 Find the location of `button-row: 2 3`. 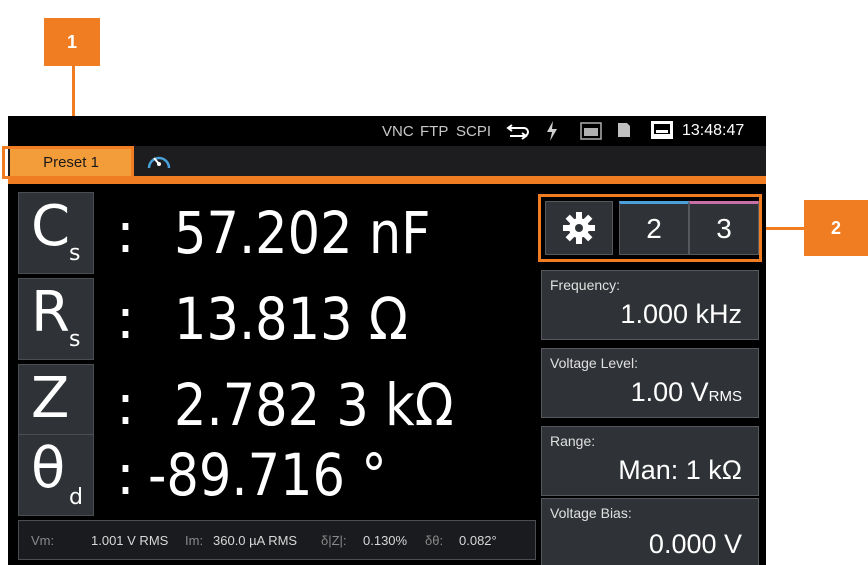

button-row: 2 3 is located at coordinates (650, 228).